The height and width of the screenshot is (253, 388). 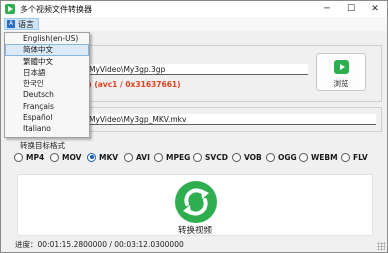 What do you see at coordinates (128, 84) in the screenshot?
I see `codec-info: igh) (avc1 / 0x31637661)` at bounding box center [128, 84].